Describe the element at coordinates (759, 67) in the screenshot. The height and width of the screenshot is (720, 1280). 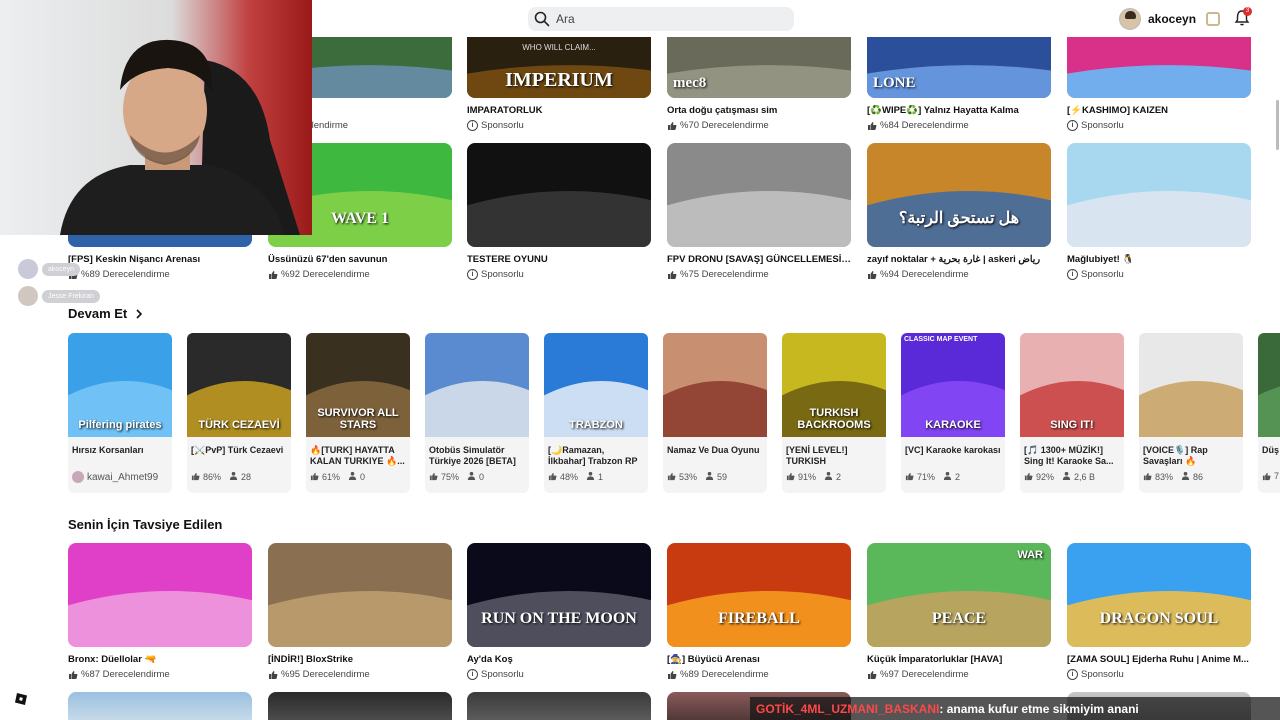
I see `game-thumbnail: mec8` at that location.